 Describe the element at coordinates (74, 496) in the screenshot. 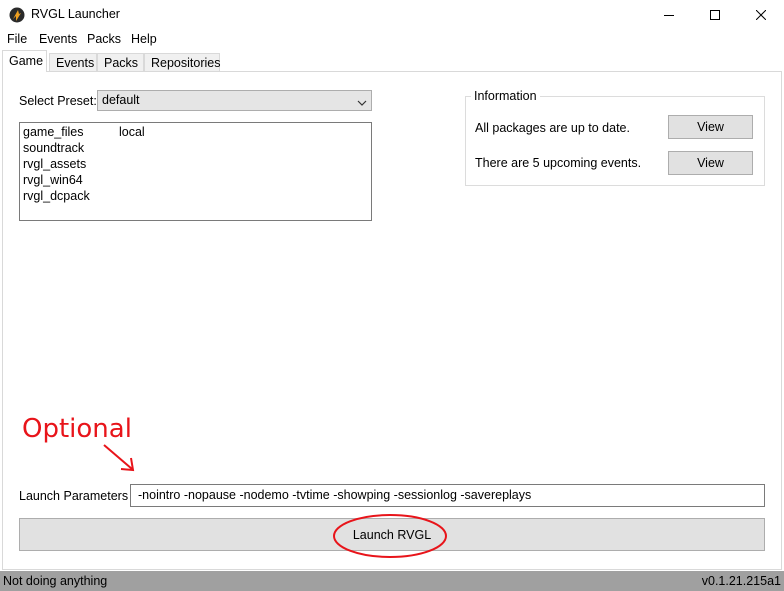

I see `launch-parameters-label: Launch Parameters` at that location.